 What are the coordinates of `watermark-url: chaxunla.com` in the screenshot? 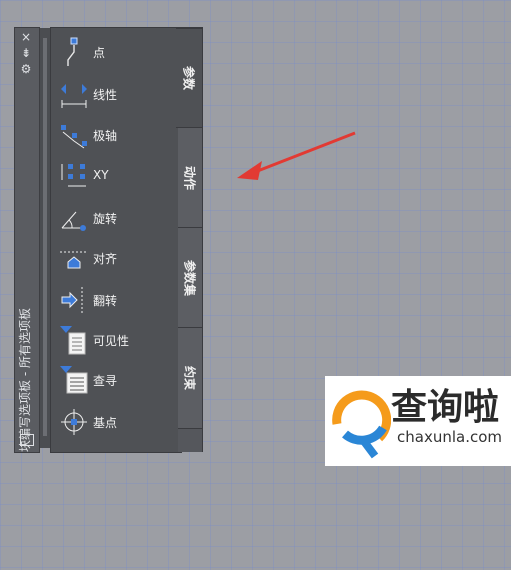 It's located at (449, 437).